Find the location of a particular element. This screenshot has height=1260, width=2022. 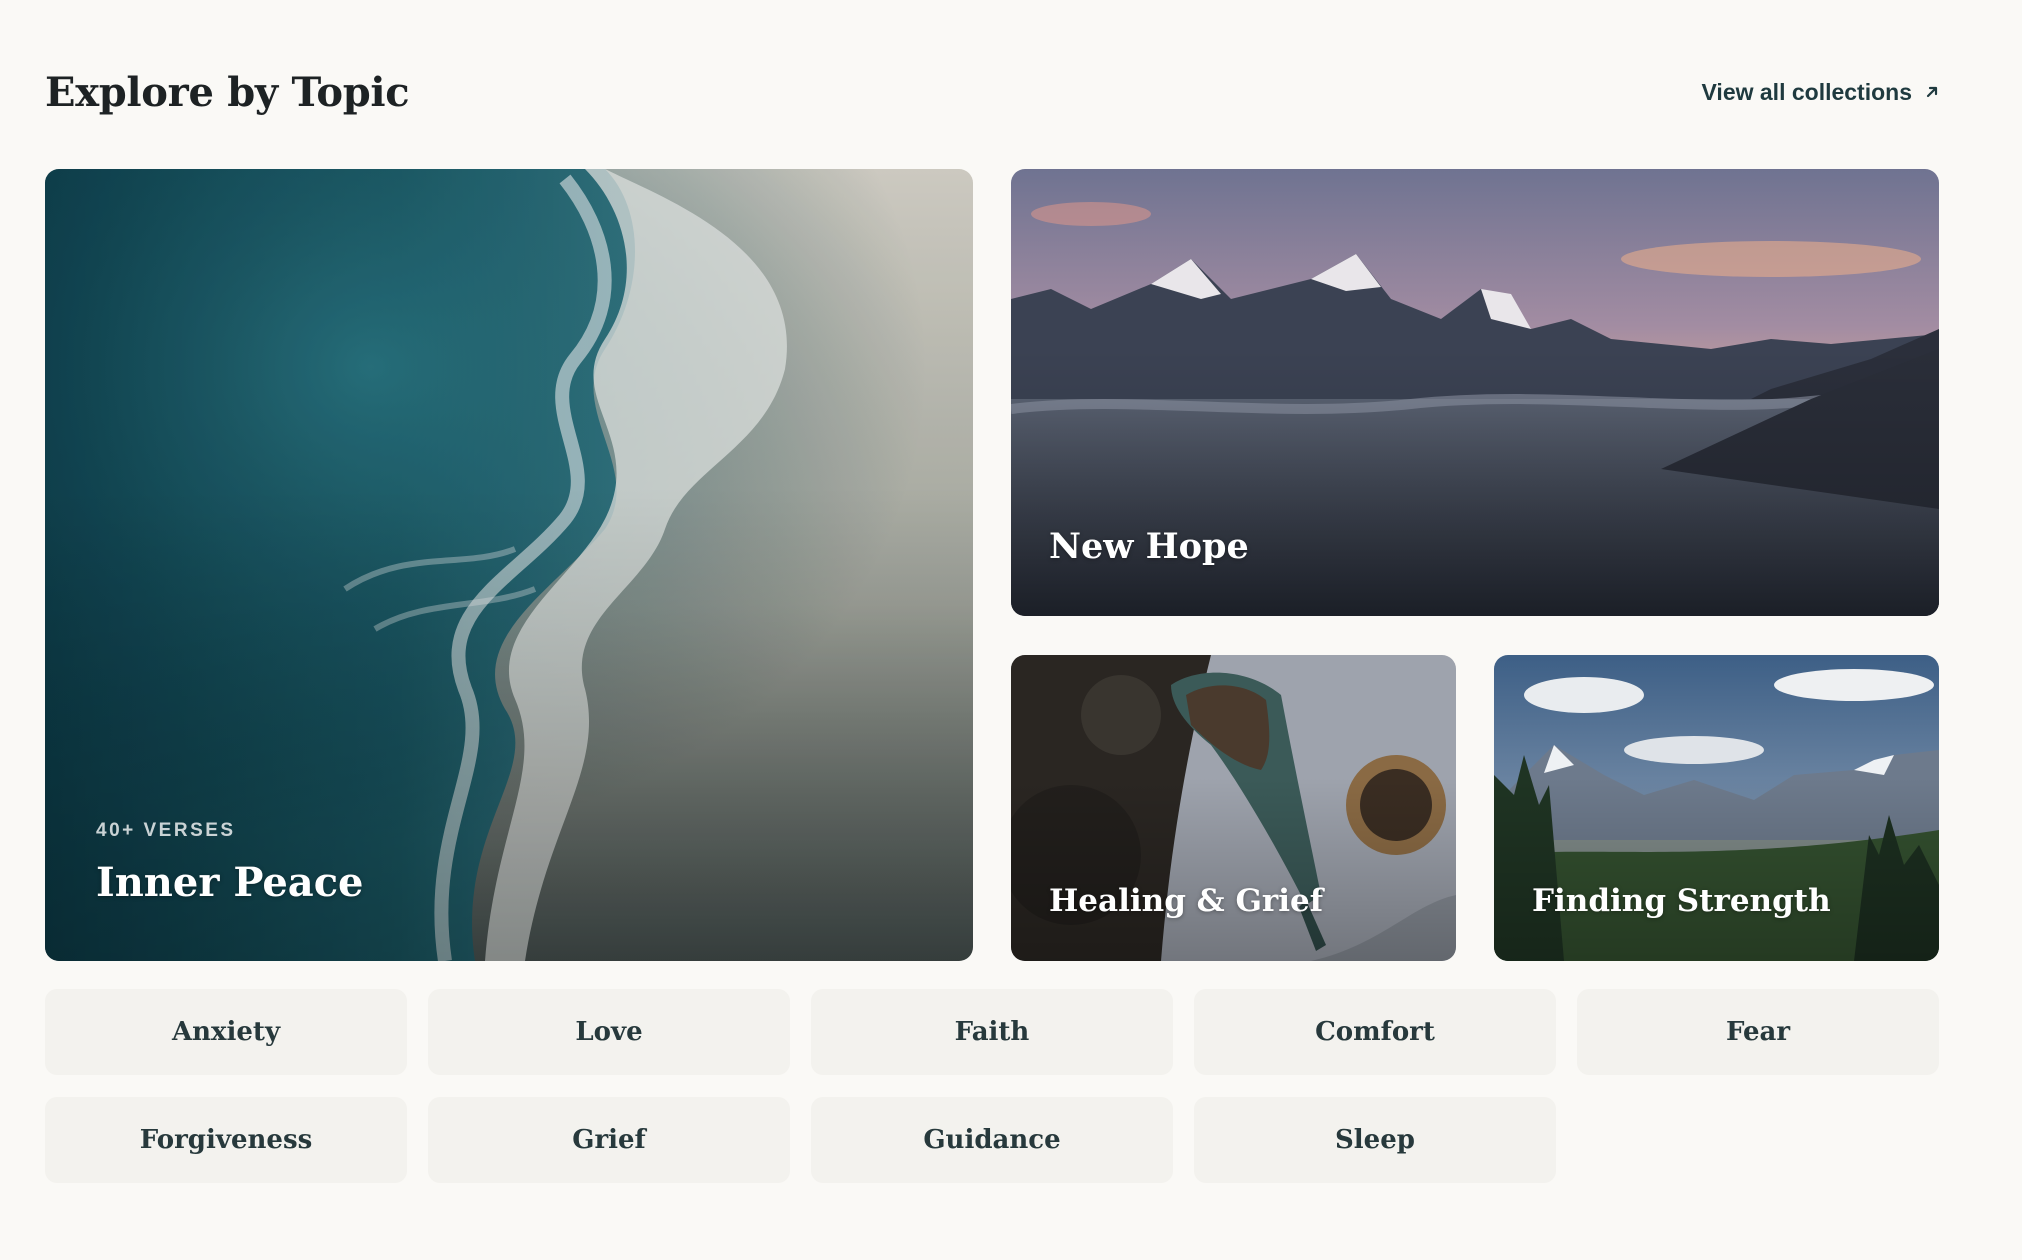

topic-chip-fear: Fear is located at coordinates (1758, 1032).